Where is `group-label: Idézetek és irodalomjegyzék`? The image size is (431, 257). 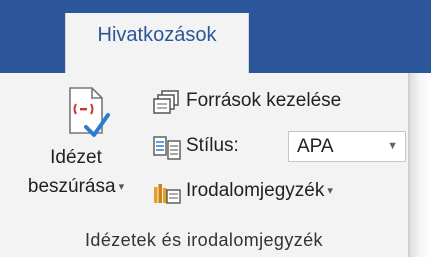
group-label: Idézetek és irodalomjegyzék is located at coordinates (204, 240).